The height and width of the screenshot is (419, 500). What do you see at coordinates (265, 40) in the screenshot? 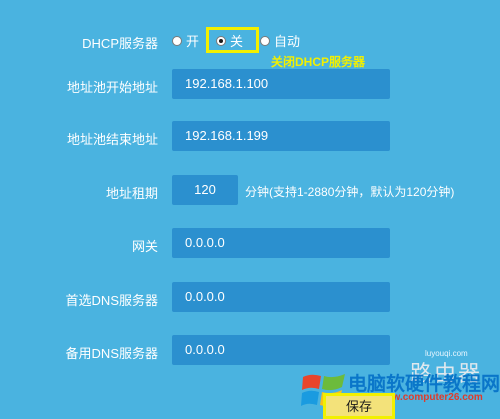
I see `radio-auto-icon` at bounding box center [265, 40].